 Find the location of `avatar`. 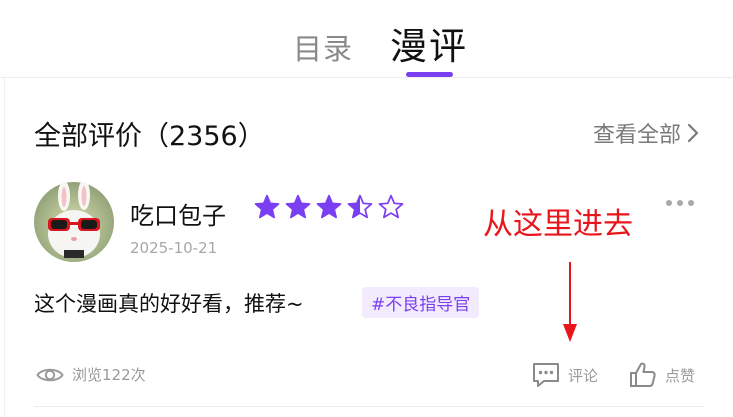

avatar is located at coordinates (74, 222).